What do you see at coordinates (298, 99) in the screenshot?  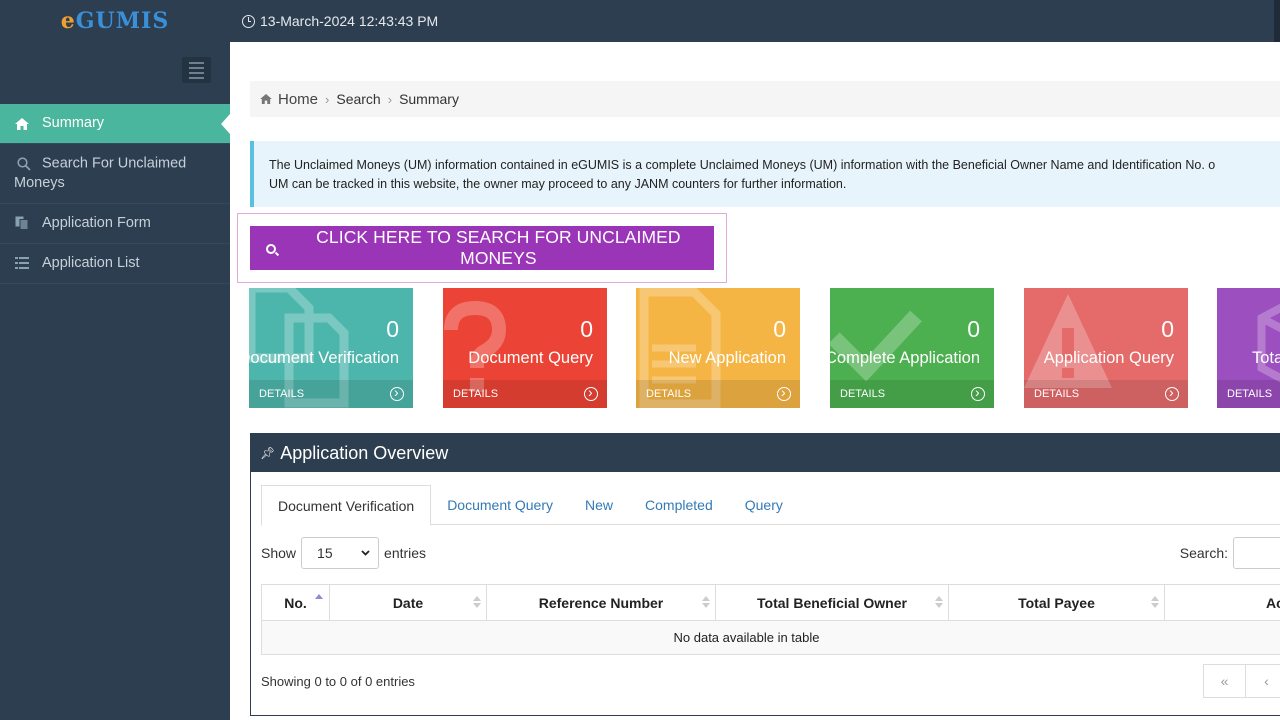 I see `breadcrumb-home-label: Home` at bounding box center [298, 99].